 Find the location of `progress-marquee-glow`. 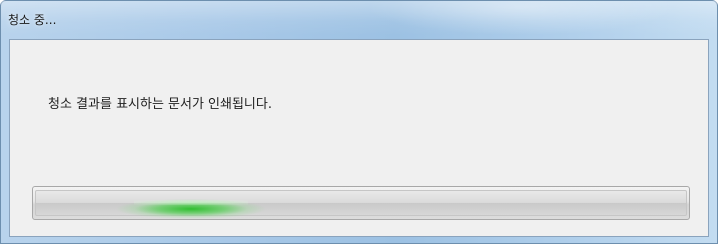

progress-marquee-glow is located at coordinates (191, 207).